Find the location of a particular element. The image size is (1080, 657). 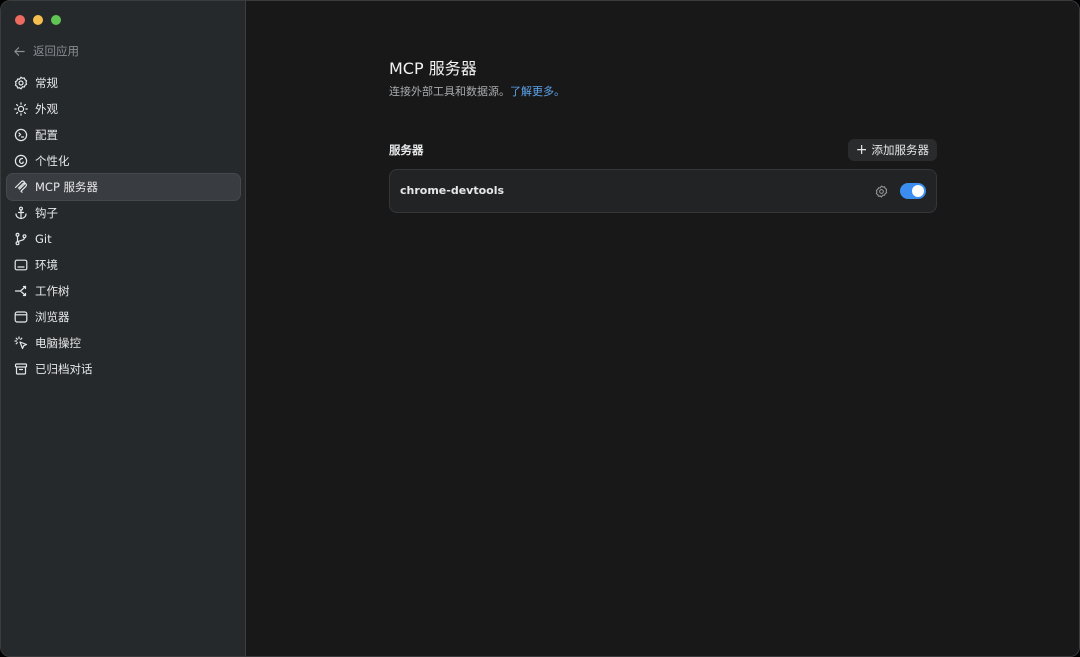

sidebar-item-general: 常规 is located at coordinates (123, 83).